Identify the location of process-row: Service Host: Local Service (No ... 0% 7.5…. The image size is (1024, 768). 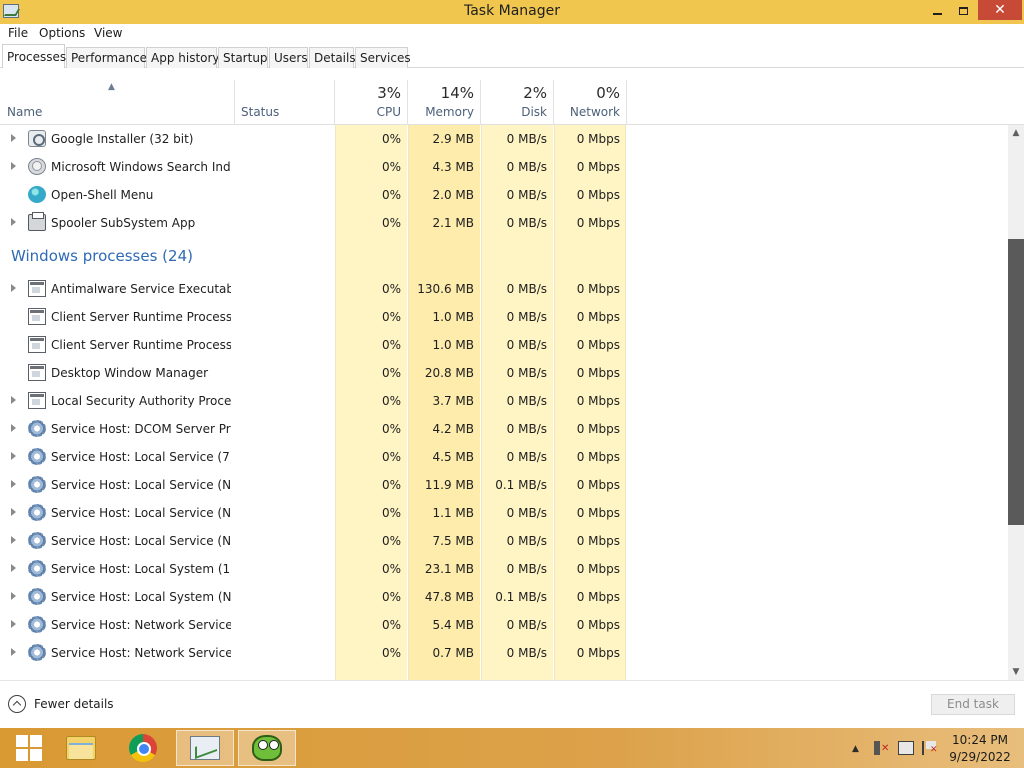
(504, 541).